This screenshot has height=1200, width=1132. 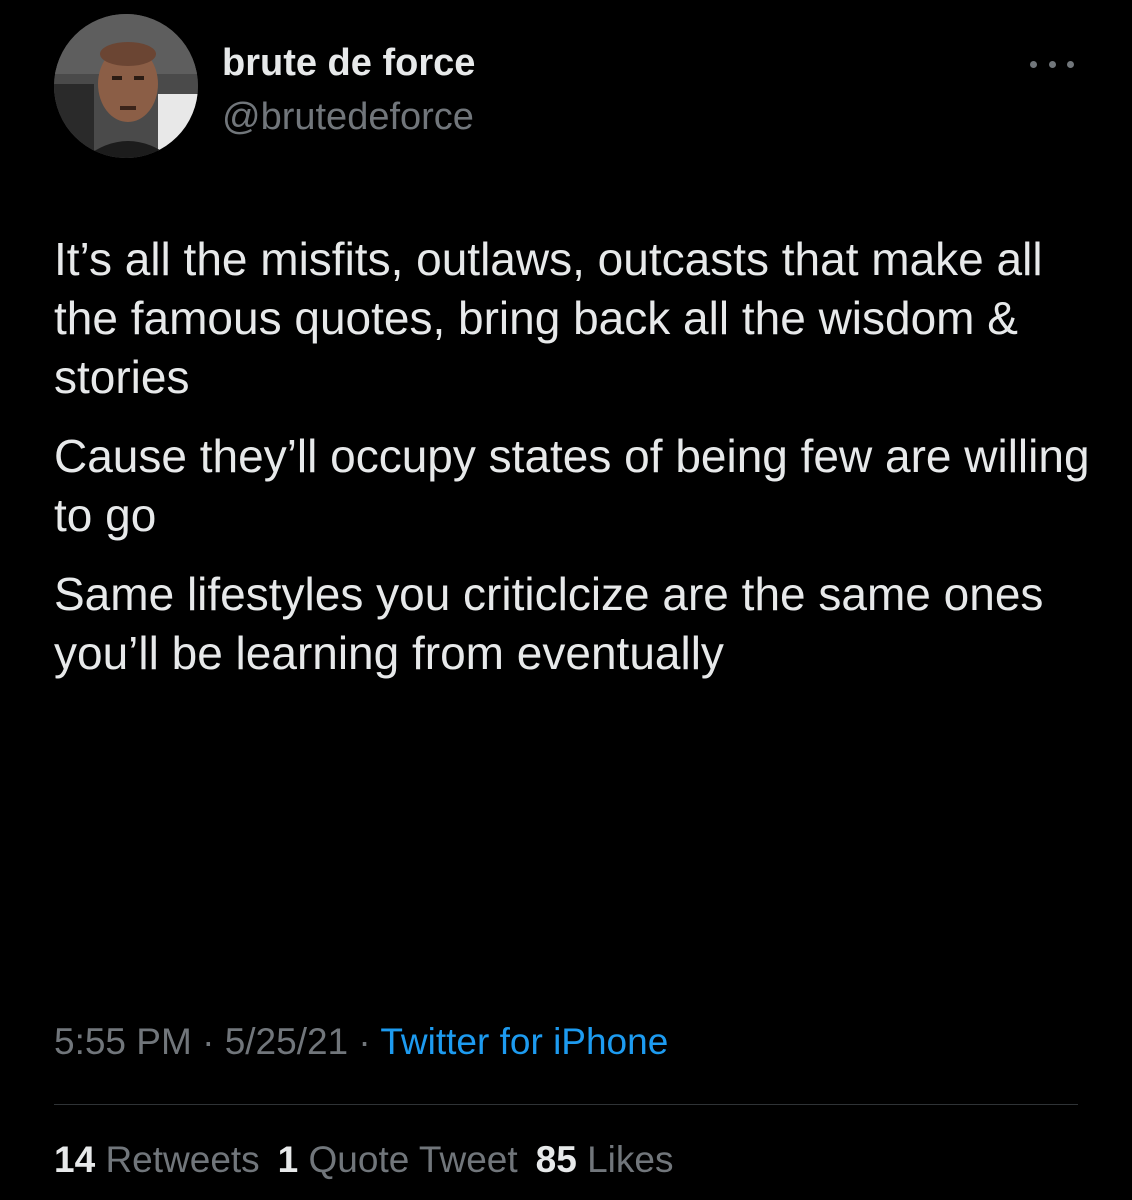 I want to click on quote-tweets-count: 1, so click(x=288, y=1159).